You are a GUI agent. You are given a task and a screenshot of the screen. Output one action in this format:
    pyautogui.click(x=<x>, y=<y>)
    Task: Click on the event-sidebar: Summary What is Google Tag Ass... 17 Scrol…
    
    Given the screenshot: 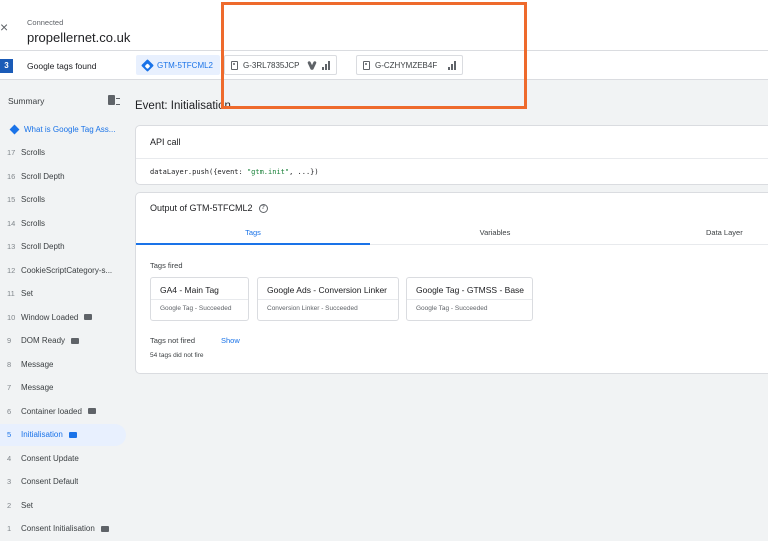 What is the action you would take?
    pyautogui.click(x=64, y=311)
    